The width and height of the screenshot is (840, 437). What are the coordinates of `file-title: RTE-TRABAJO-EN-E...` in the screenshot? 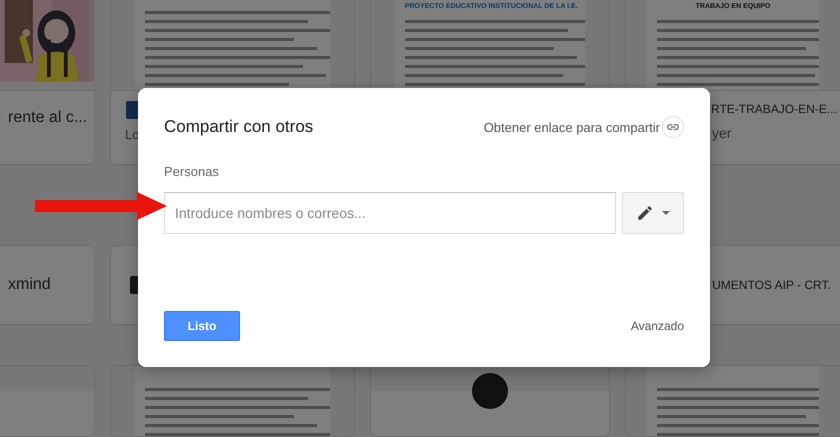 It's located at (774, 109).